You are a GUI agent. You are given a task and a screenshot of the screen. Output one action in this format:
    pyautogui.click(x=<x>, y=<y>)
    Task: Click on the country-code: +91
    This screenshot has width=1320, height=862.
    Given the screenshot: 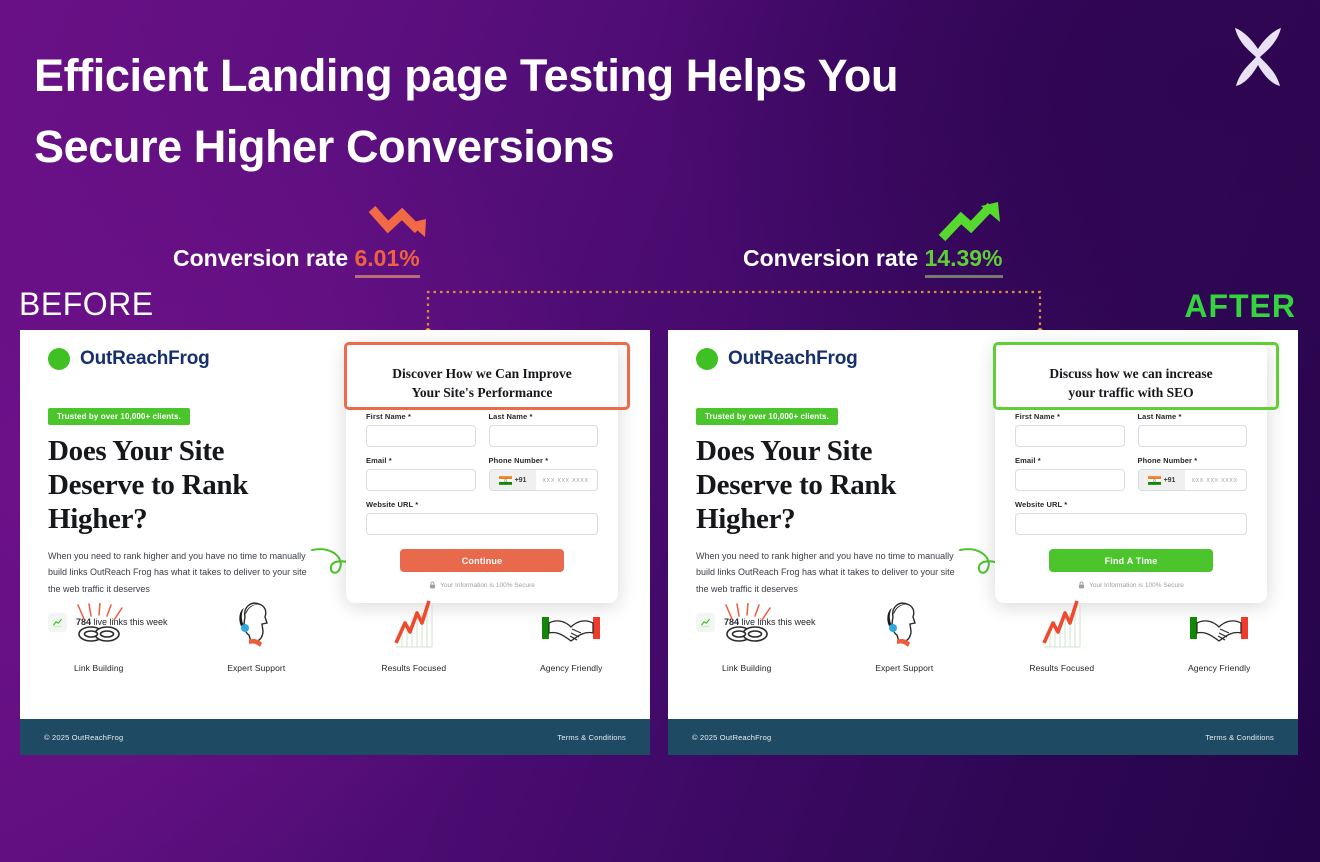 What is the action you would take?
    pyautogui.click(x=520, y=480)
    